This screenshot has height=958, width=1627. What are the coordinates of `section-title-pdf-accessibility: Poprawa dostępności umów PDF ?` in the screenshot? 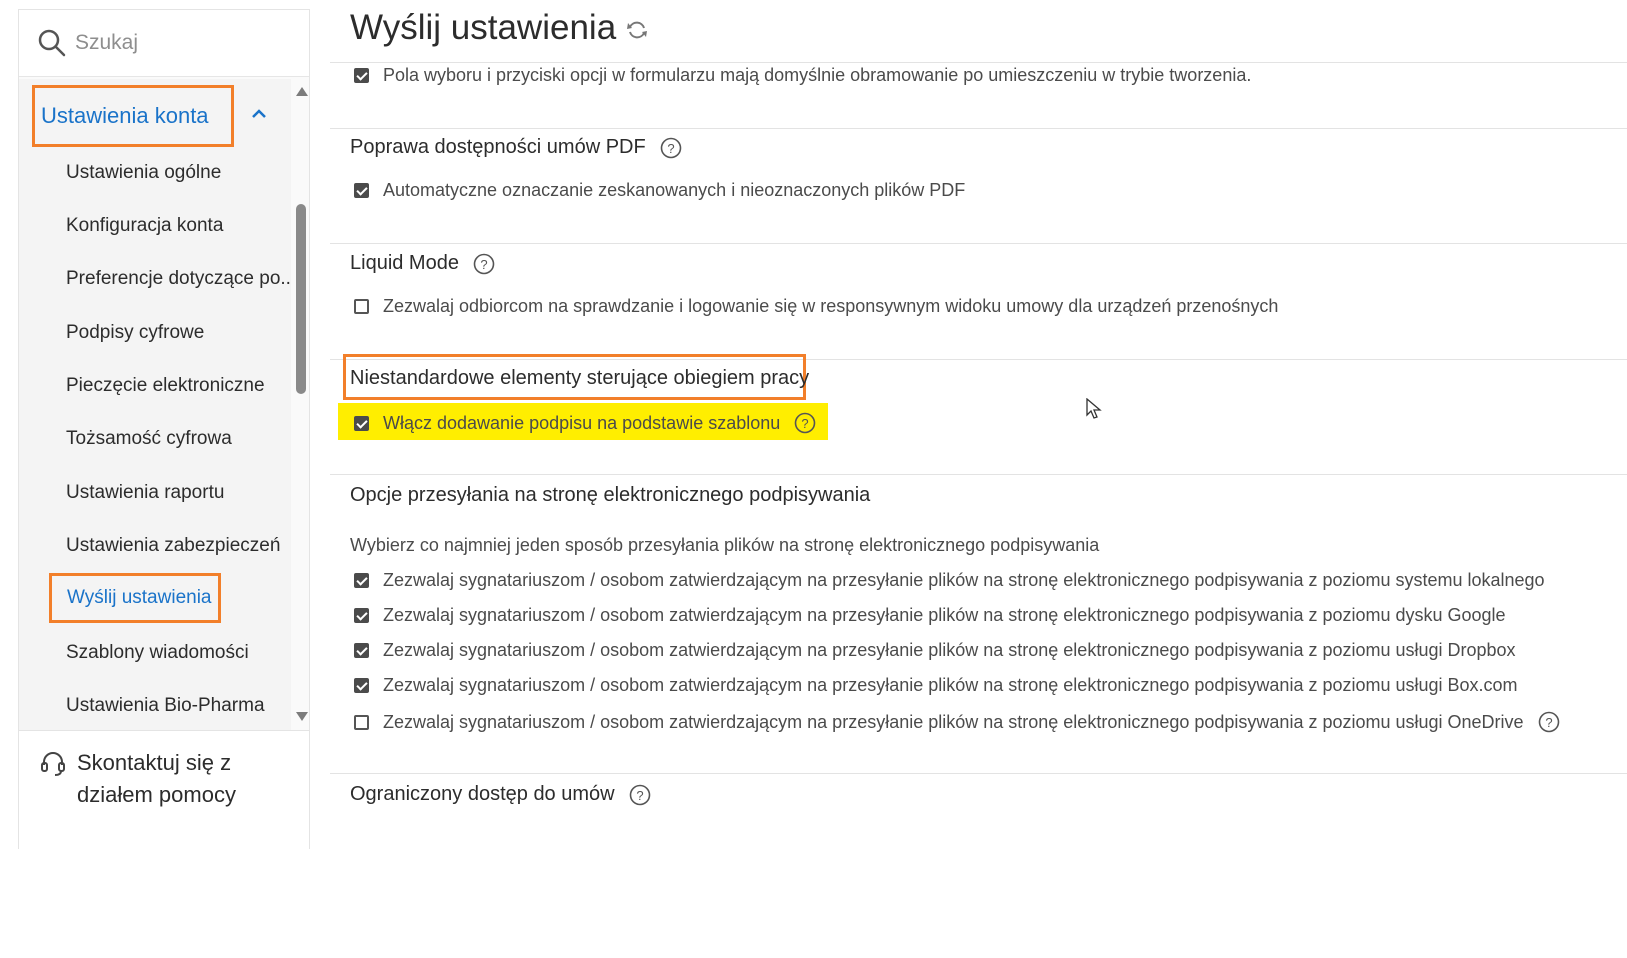 It's located at (516, 147).